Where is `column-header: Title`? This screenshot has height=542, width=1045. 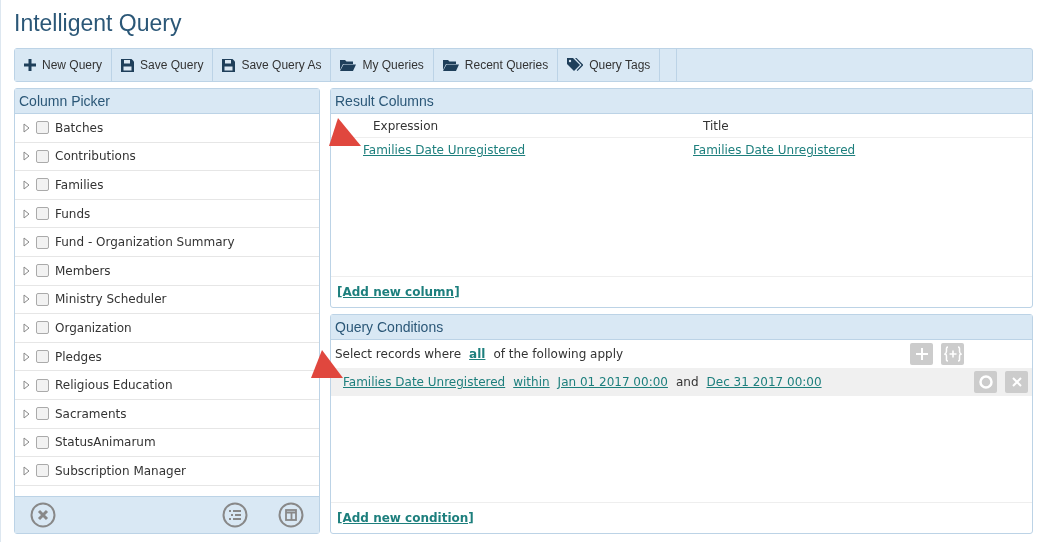 column-header: Title is located at coordinates (716, 125).